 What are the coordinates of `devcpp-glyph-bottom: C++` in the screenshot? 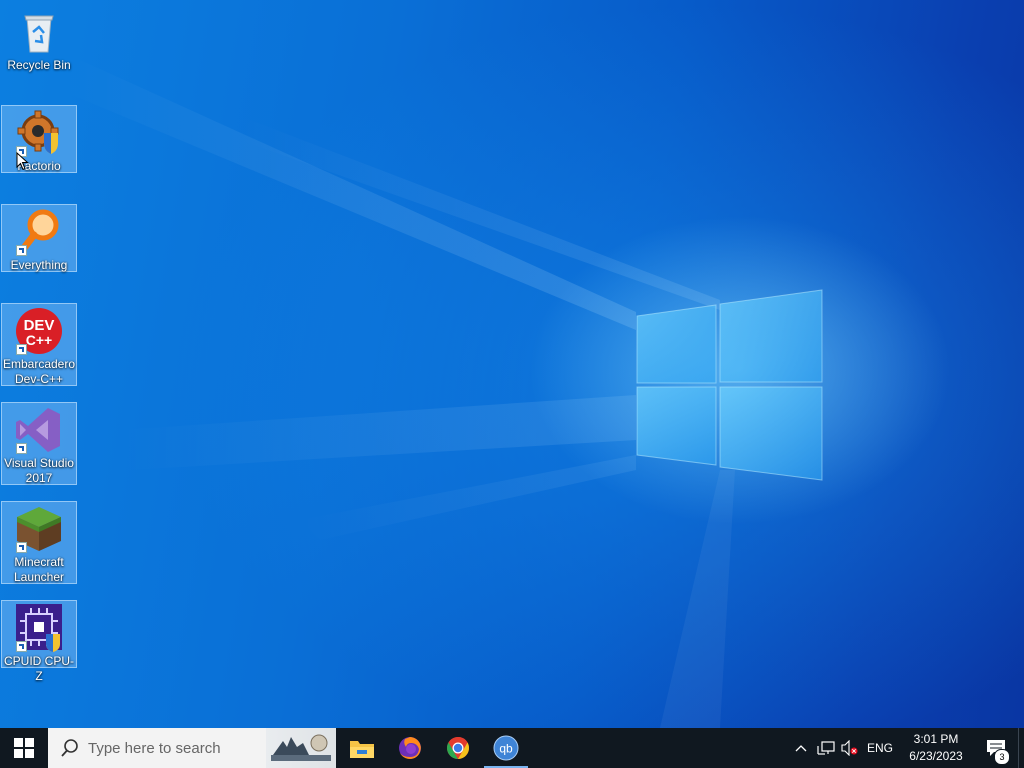 It's located at (39, 340).